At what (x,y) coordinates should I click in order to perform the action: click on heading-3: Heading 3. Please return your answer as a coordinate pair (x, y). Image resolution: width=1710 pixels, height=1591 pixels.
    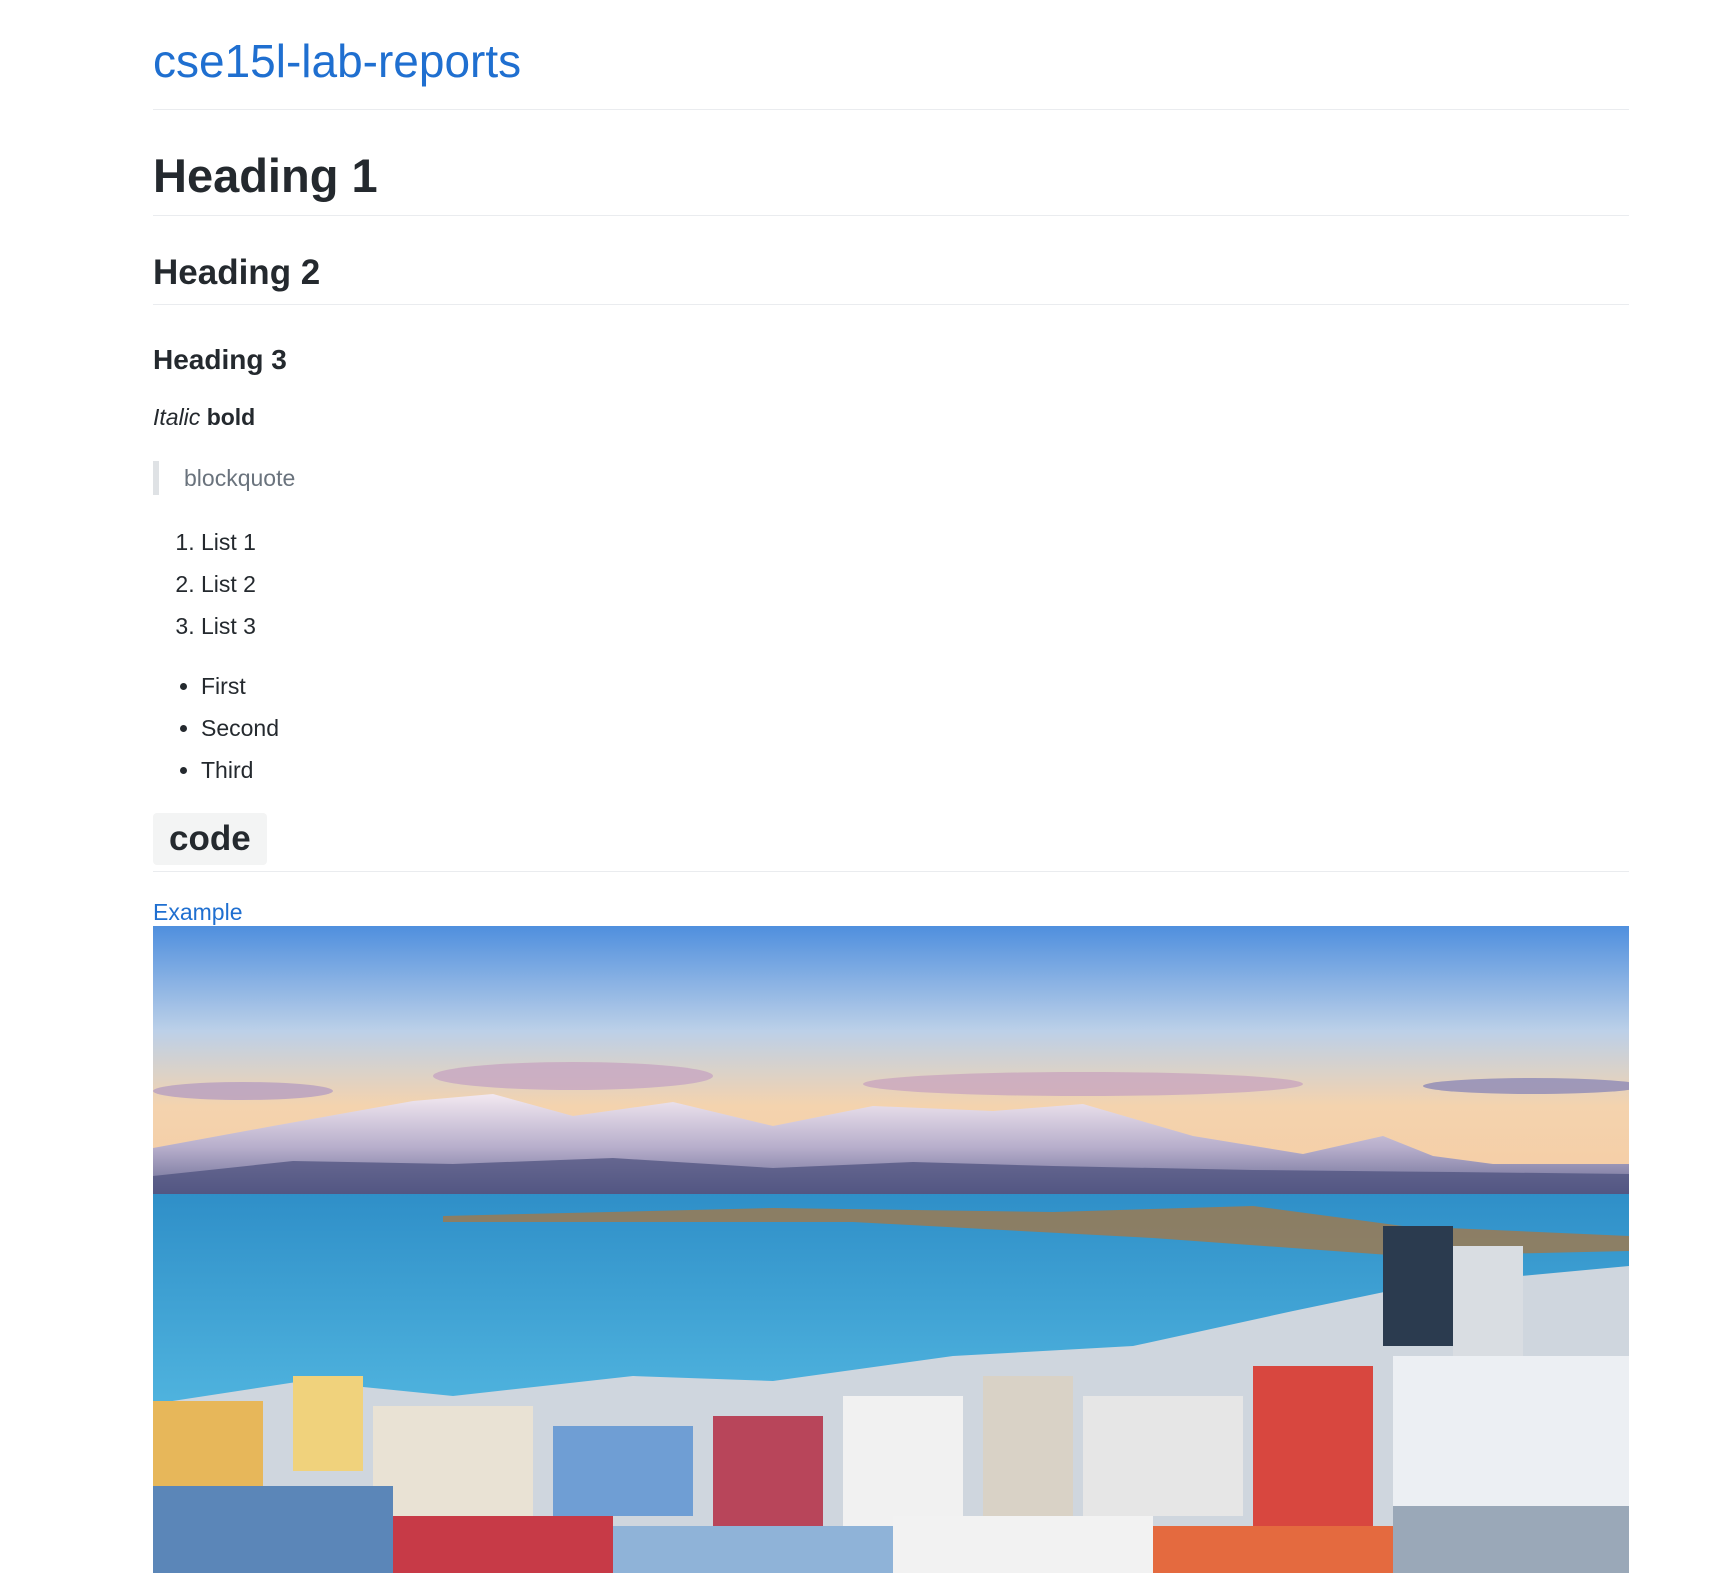
    Looking at the image, I should click on (220, 360).